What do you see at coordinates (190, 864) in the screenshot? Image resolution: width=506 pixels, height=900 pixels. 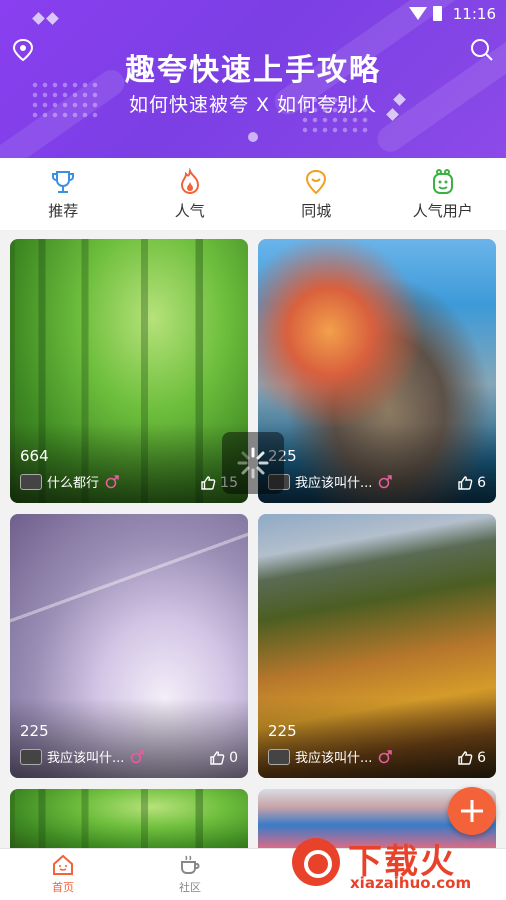 I see `coffee-cup-icon` at bounding box center [190, 864].